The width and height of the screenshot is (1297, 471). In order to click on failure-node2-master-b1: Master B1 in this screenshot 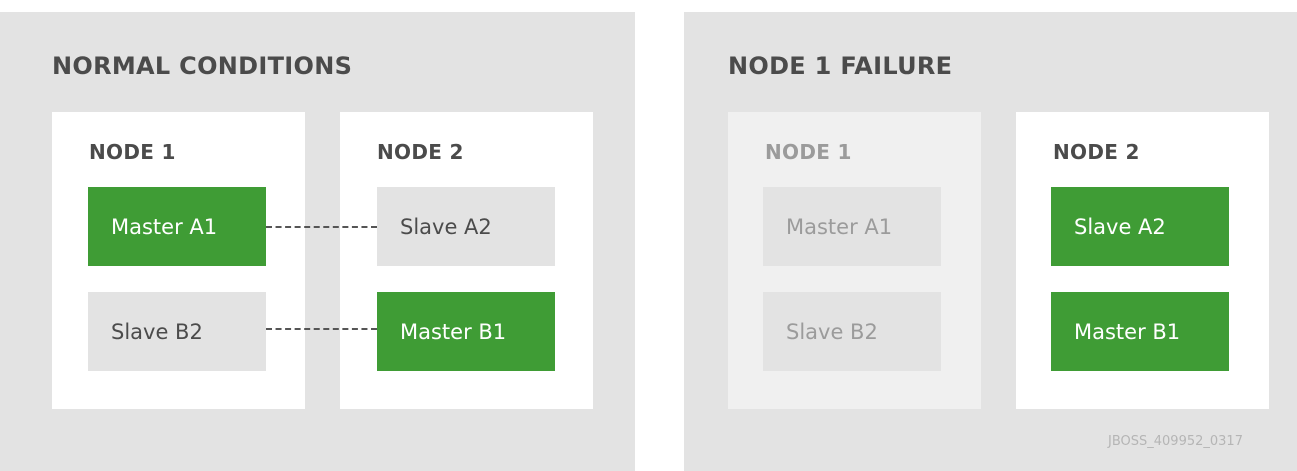, I will do `click(1140, 331)`.